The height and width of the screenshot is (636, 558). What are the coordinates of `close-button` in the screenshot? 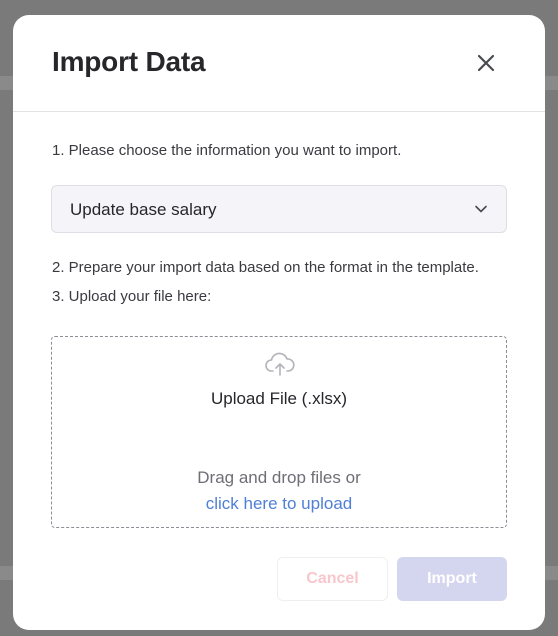 It's located at (486, 63).